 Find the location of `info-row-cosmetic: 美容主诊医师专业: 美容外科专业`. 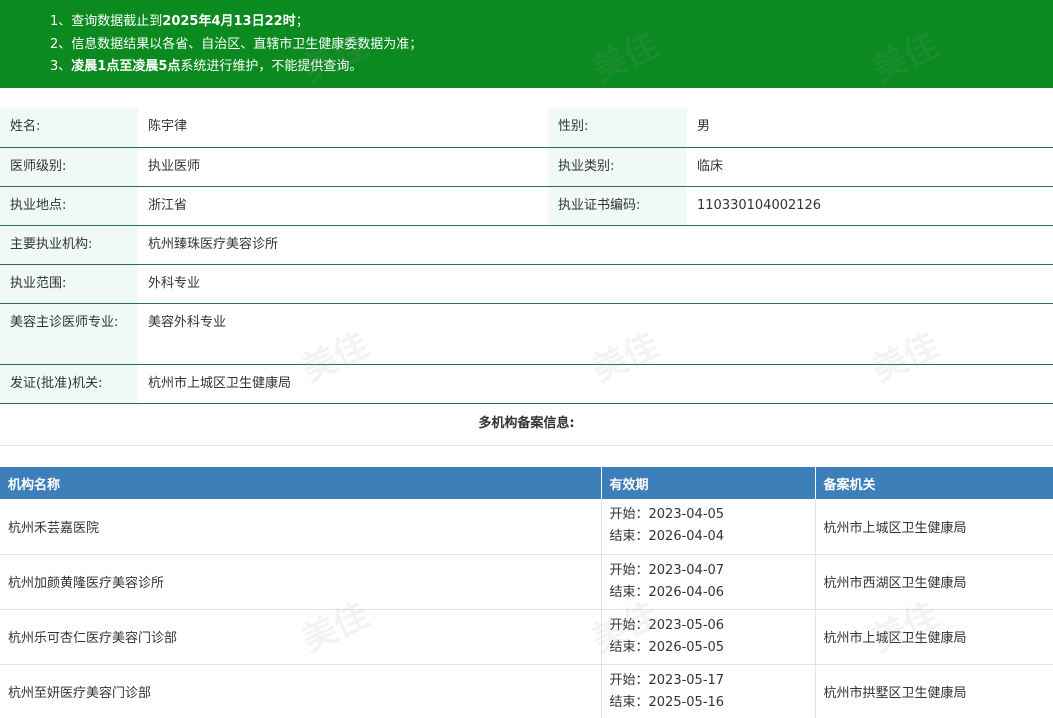

info-row-cosmetic: 美容主诊医师专业: 美容外科专业 is located at coordinates (526, 334).